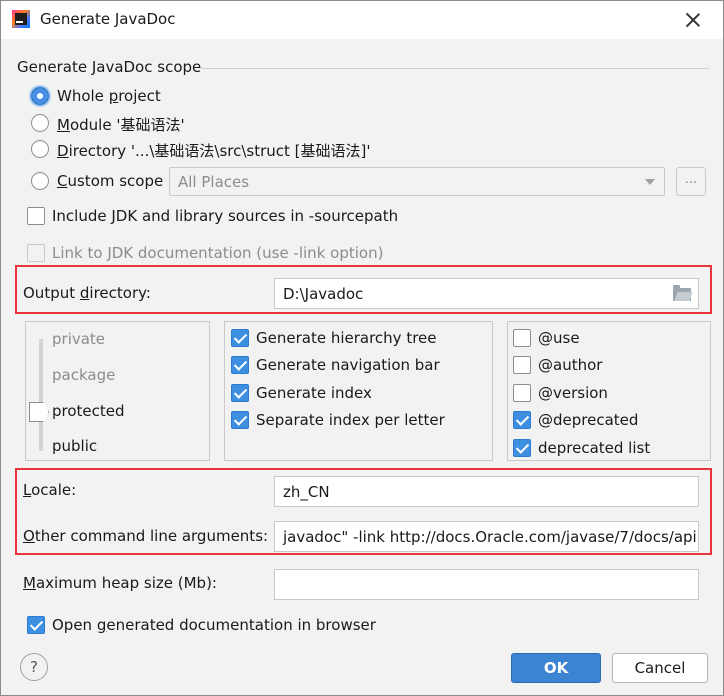 The height and width of the screenshot is (696, 724). I want to click on deprecated-list-label: deprecated list, so click(594, 448).